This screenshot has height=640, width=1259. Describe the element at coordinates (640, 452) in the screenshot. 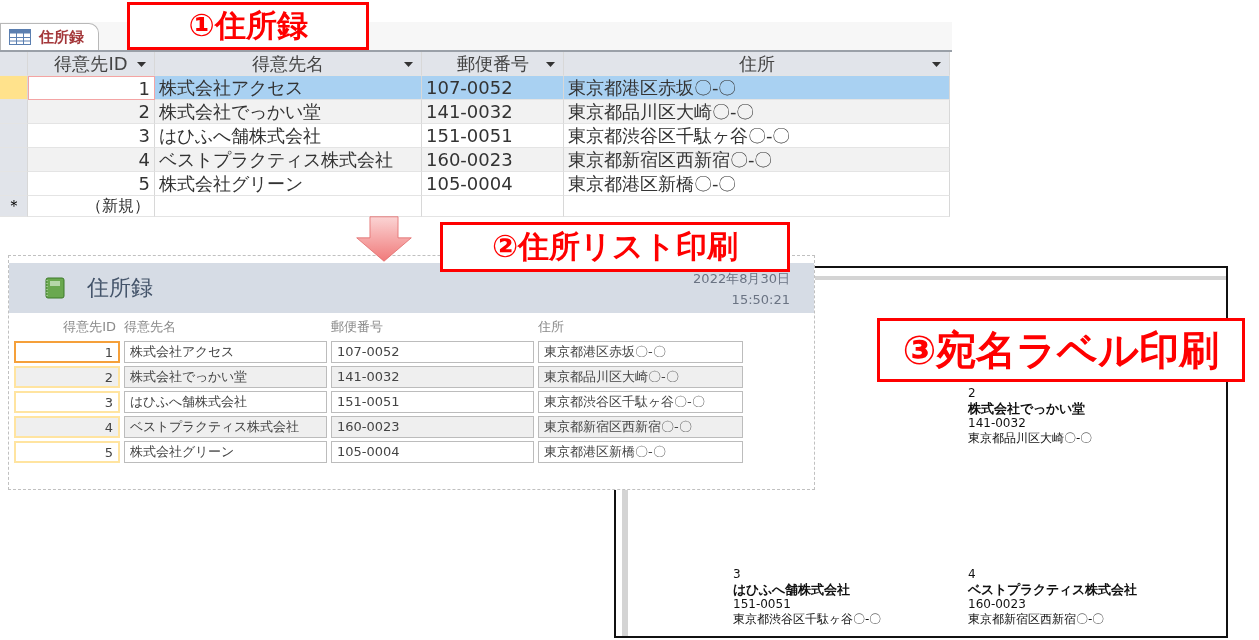

I see `address-field: 東京都港区新橋〇-〇` at that location.